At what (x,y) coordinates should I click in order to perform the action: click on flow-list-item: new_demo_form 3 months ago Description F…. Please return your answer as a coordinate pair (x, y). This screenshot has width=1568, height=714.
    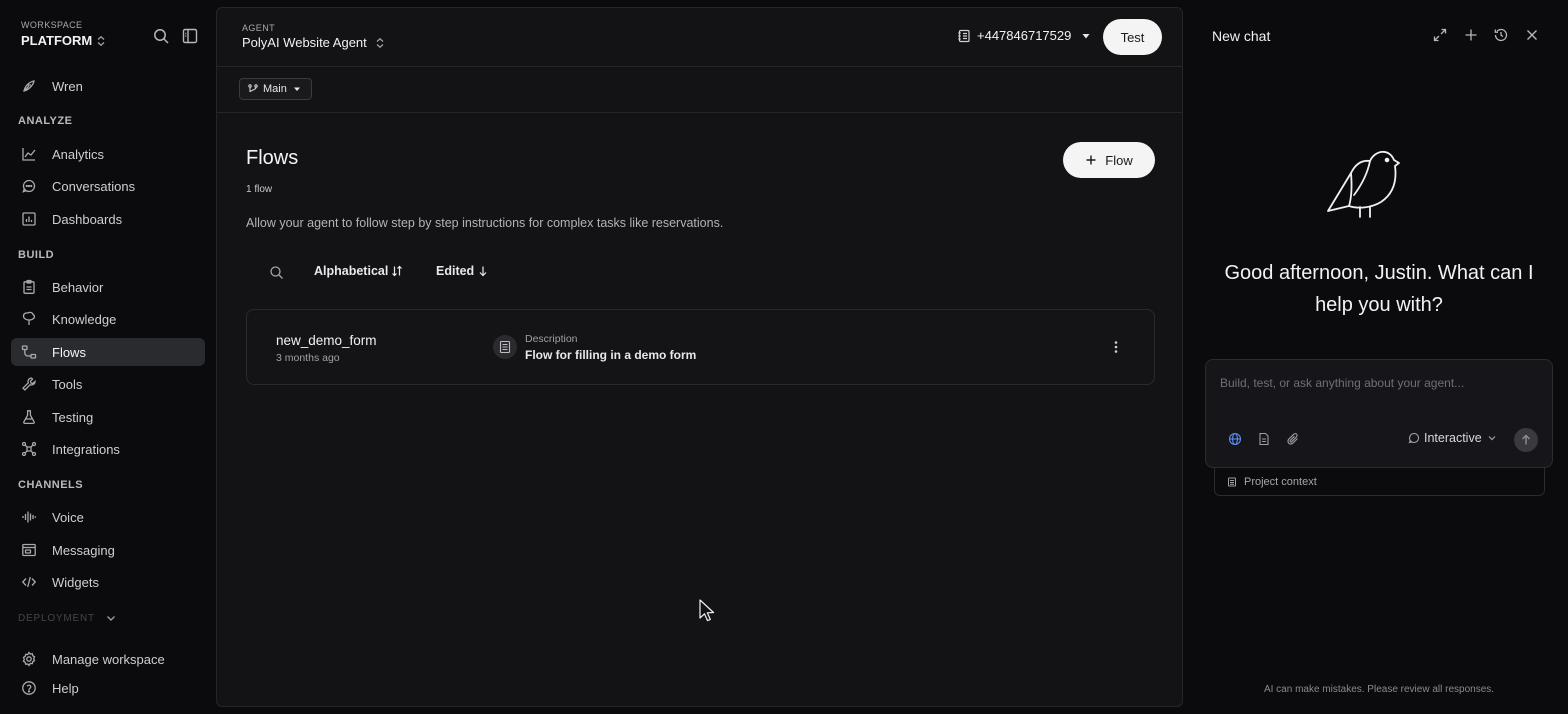
    Looking at the image, I should click on (700, 347).